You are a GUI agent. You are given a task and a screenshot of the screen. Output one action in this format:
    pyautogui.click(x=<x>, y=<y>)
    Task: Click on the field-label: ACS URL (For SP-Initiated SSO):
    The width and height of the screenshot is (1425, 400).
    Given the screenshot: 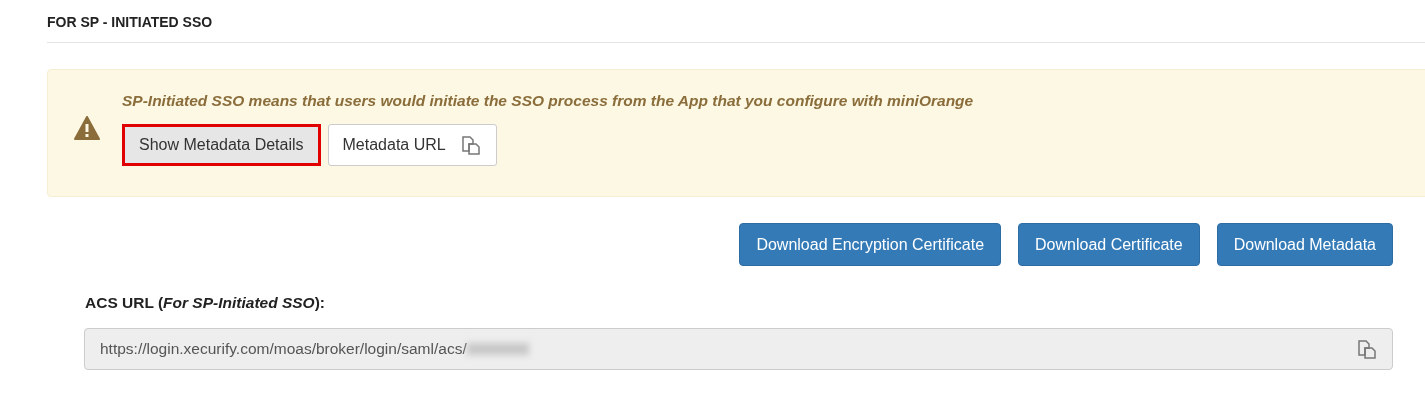 What is the action you would take?
    pyautogui.click(x=205, y=303)
    